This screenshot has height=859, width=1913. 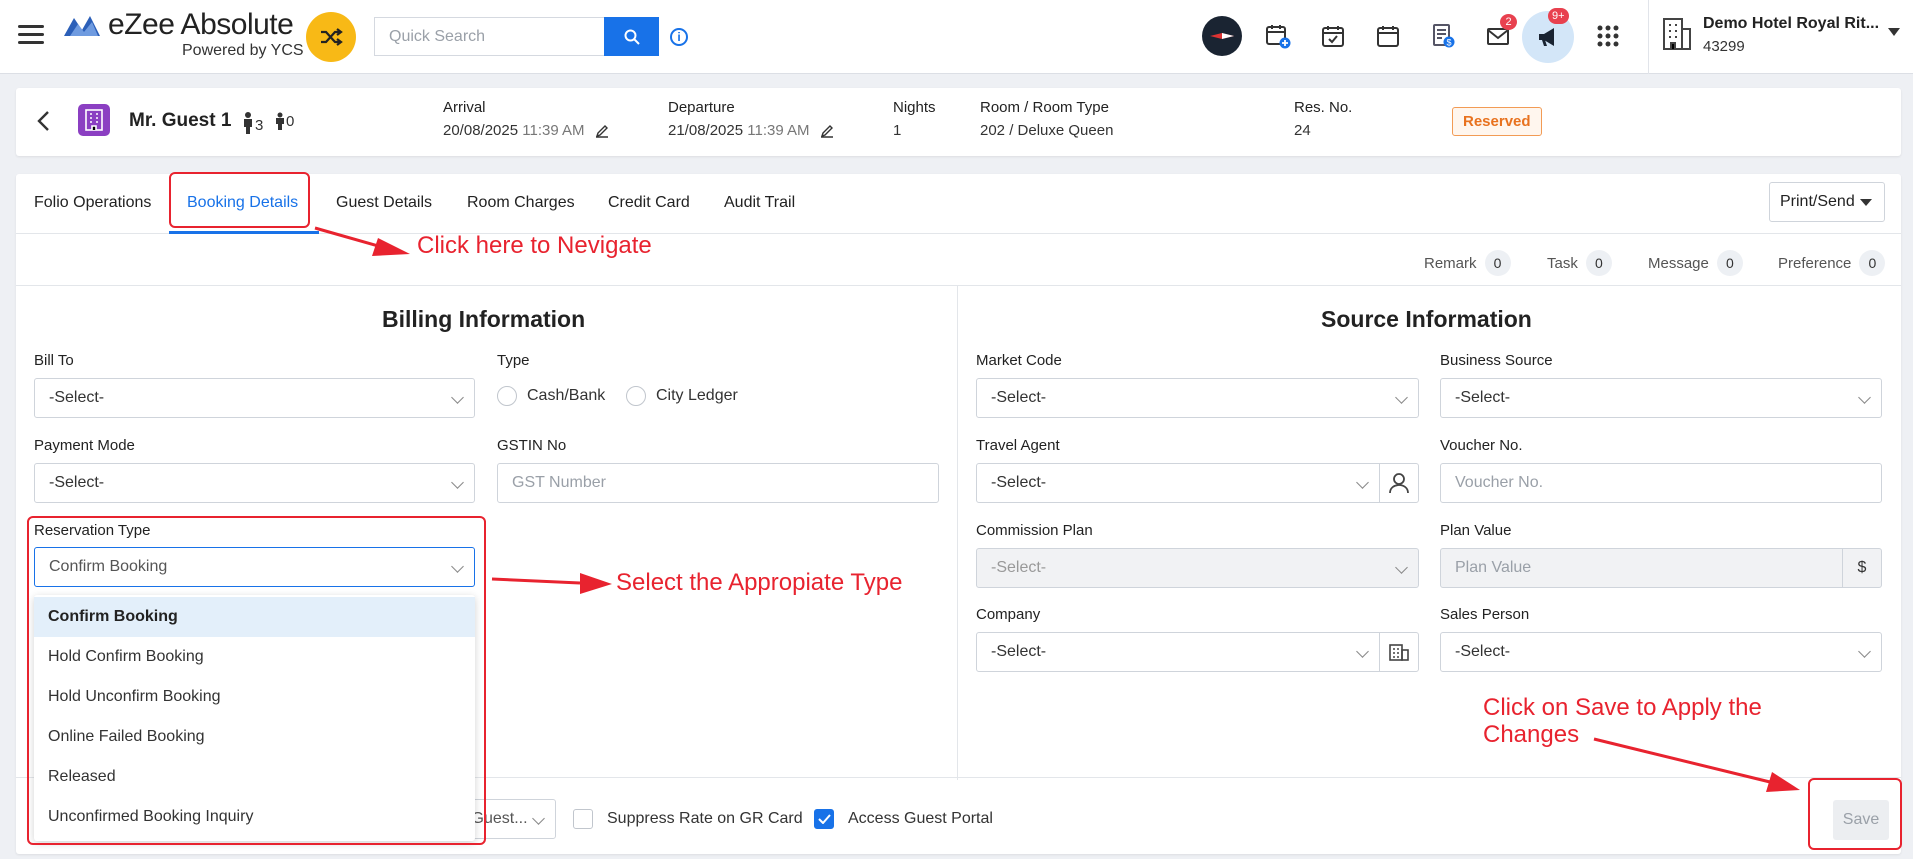 I want to click on company-select: -Select-, so click(x=1178, y=652).